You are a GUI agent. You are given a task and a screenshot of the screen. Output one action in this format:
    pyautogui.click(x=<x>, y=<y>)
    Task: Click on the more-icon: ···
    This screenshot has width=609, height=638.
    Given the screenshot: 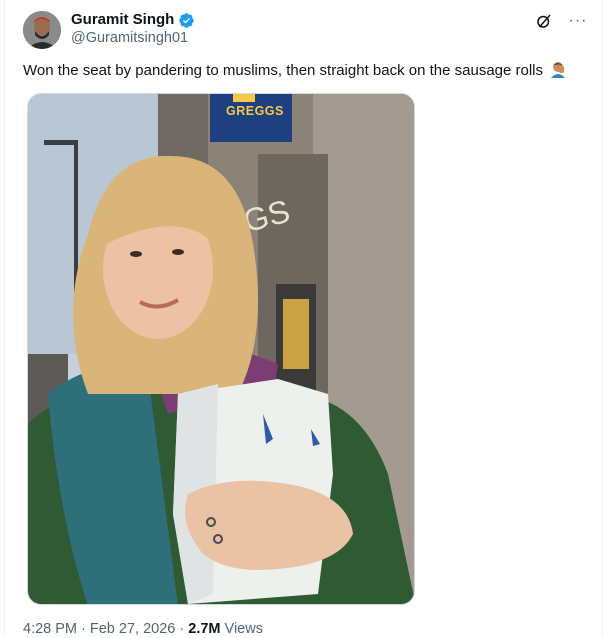 What is the action you would take?
    pyautogui.click(x=578, y=21)
    